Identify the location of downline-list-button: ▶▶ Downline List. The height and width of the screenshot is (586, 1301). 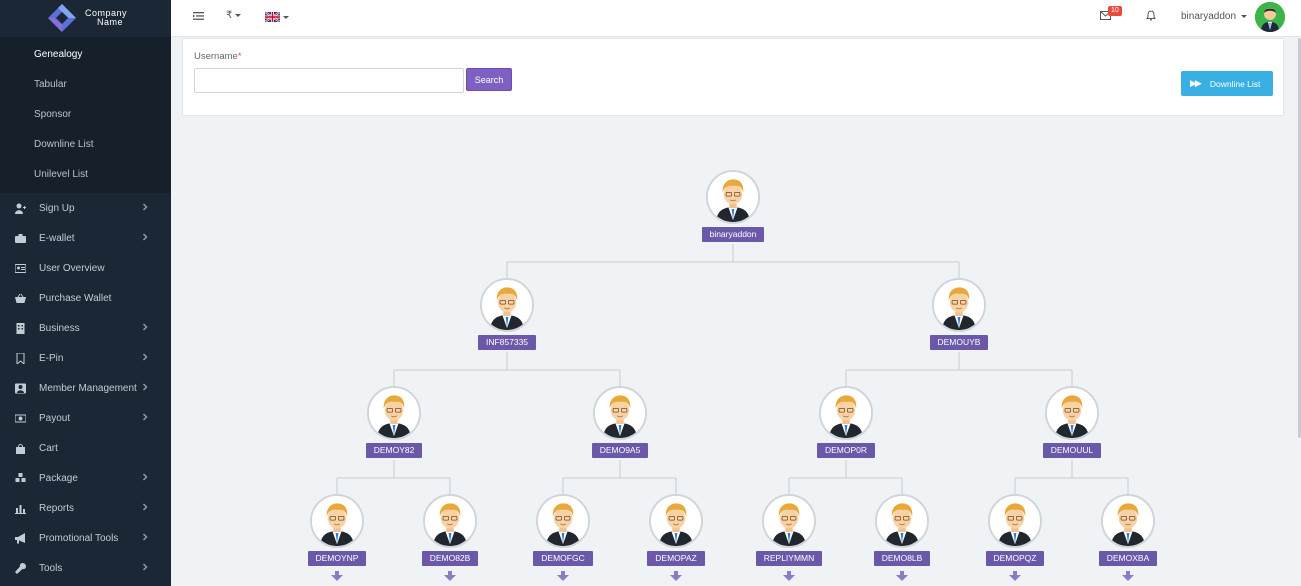
(1227, 83).